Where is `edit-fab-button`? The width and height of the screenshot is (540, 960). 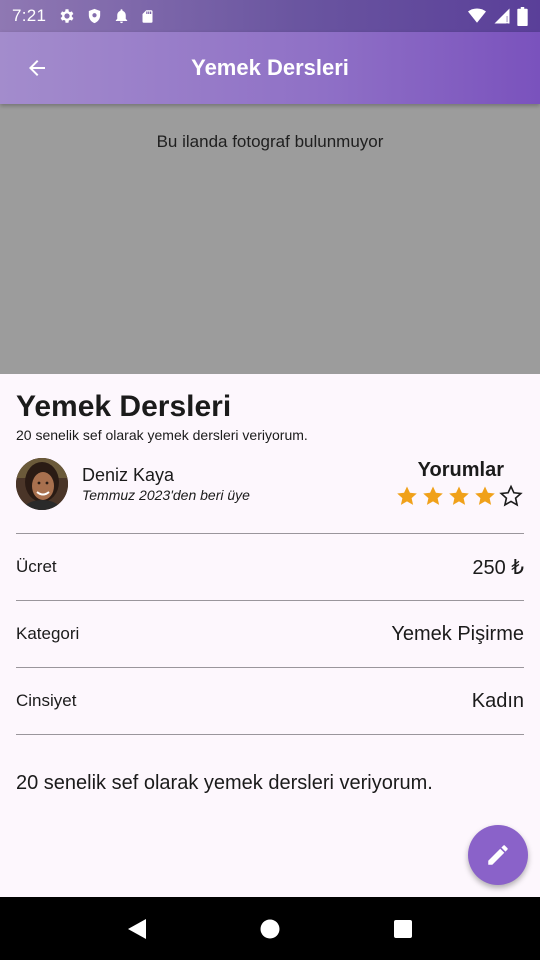
edit-fab-button is located at coordinates (498, 855).